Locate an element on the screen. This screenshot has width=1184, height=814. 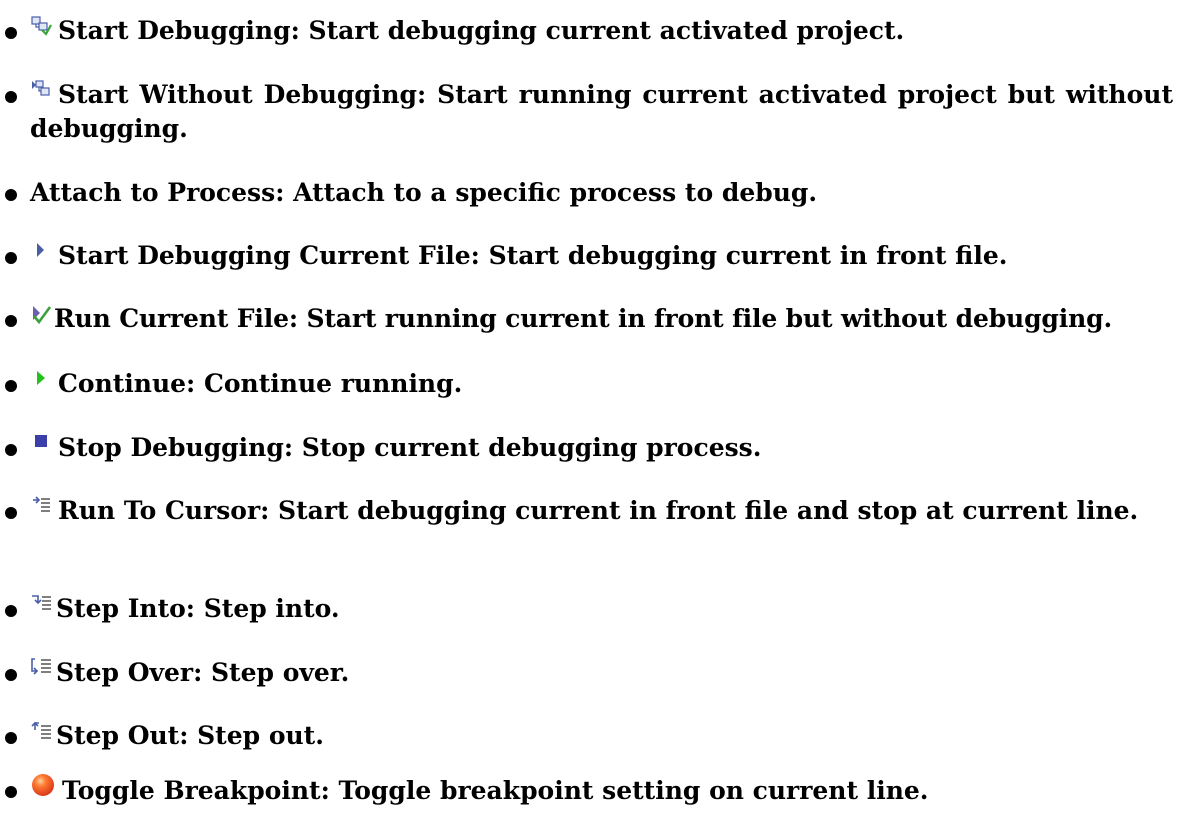
item-text: Step Out: Step out. is located at coordinates (190, 735).